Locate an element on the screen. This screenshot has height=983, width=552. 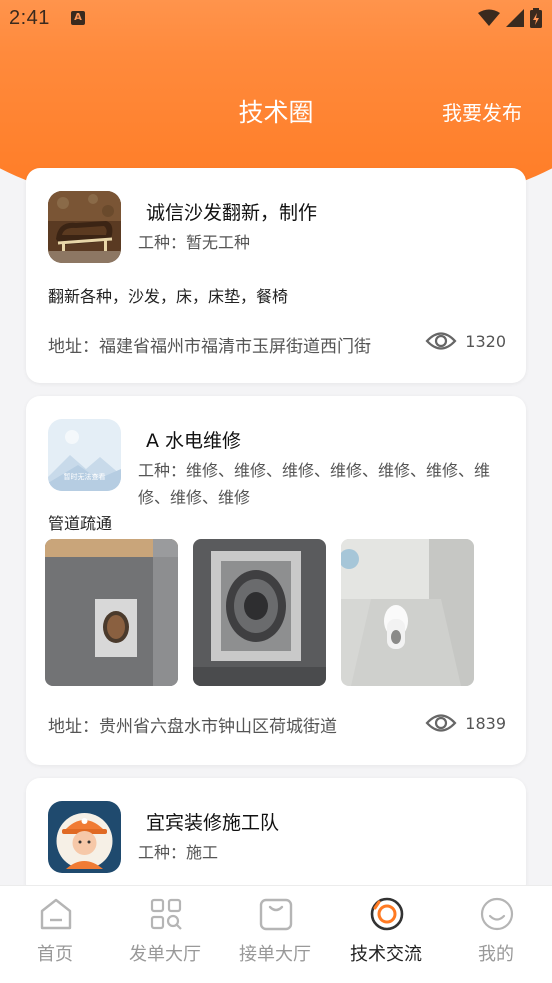
tab-label: 接单大厅 is located at coordinates (275, 954).